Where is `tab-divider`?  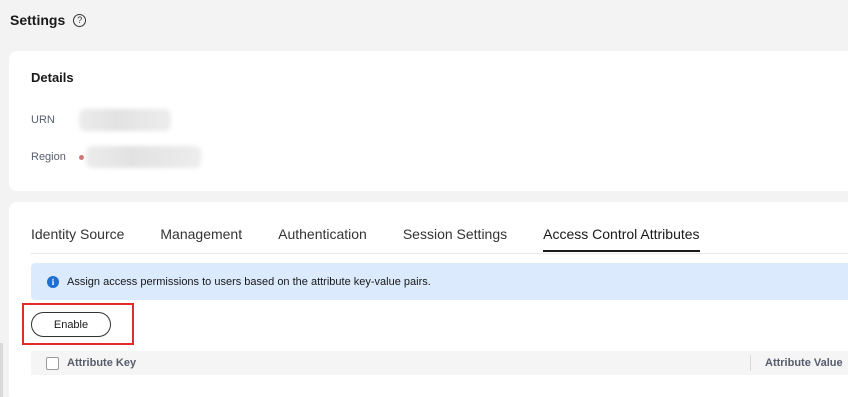
tab-divider is located at coordinates (439, 253).